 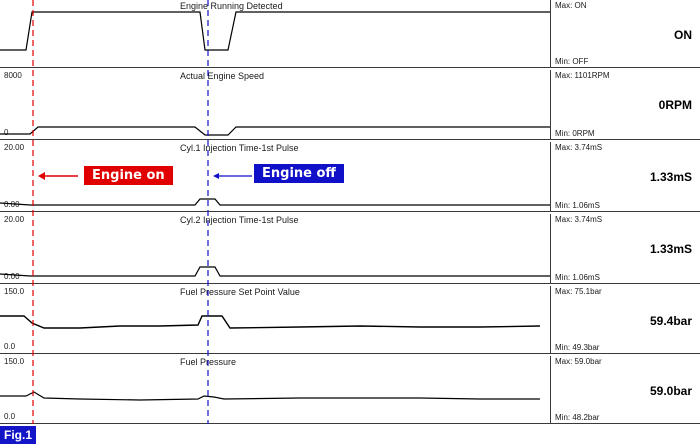 I want to click on current-value: 59.4bar, so click(x=670, y=321).